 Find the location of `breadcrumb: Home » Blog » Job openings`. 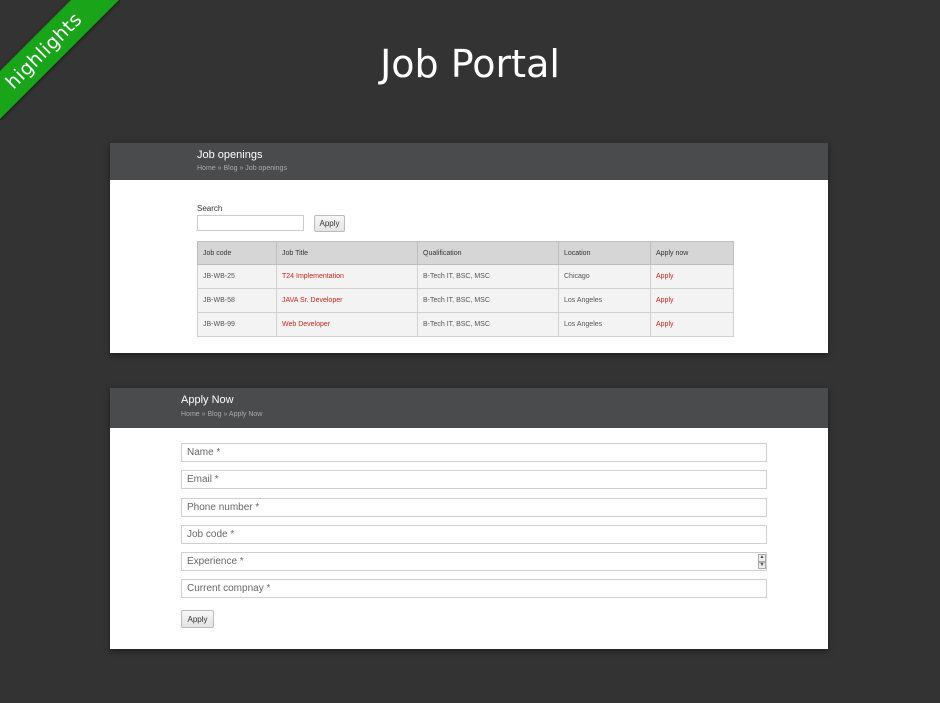

breadcrumb: Home » Blog » Job openings is located at coordinates (242, 168).